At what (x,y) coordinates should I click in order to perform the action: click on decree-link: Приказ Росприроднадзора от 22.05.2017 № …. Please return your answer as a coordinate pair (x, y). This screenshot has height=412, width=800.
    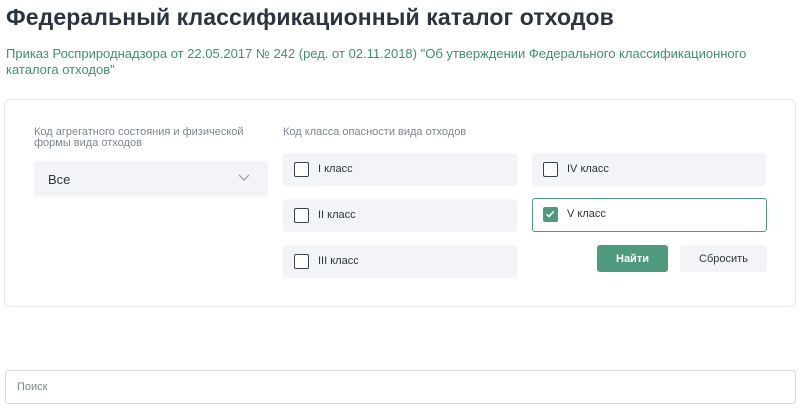
    Looking at the image, I should click on (396, 62).